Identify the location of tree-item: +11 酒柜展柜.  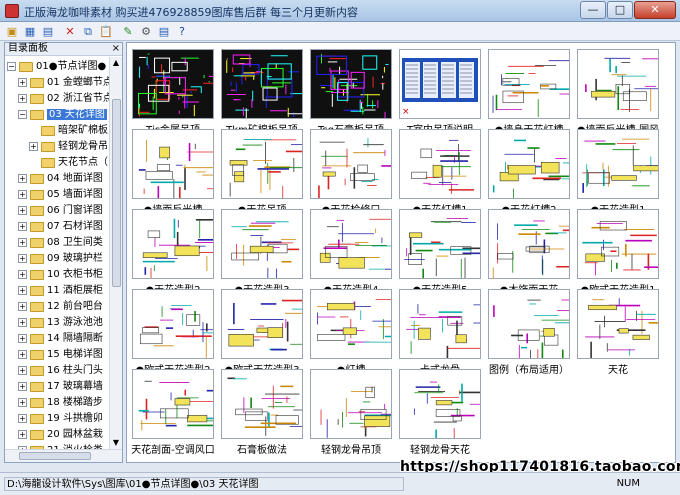
(60, 291).